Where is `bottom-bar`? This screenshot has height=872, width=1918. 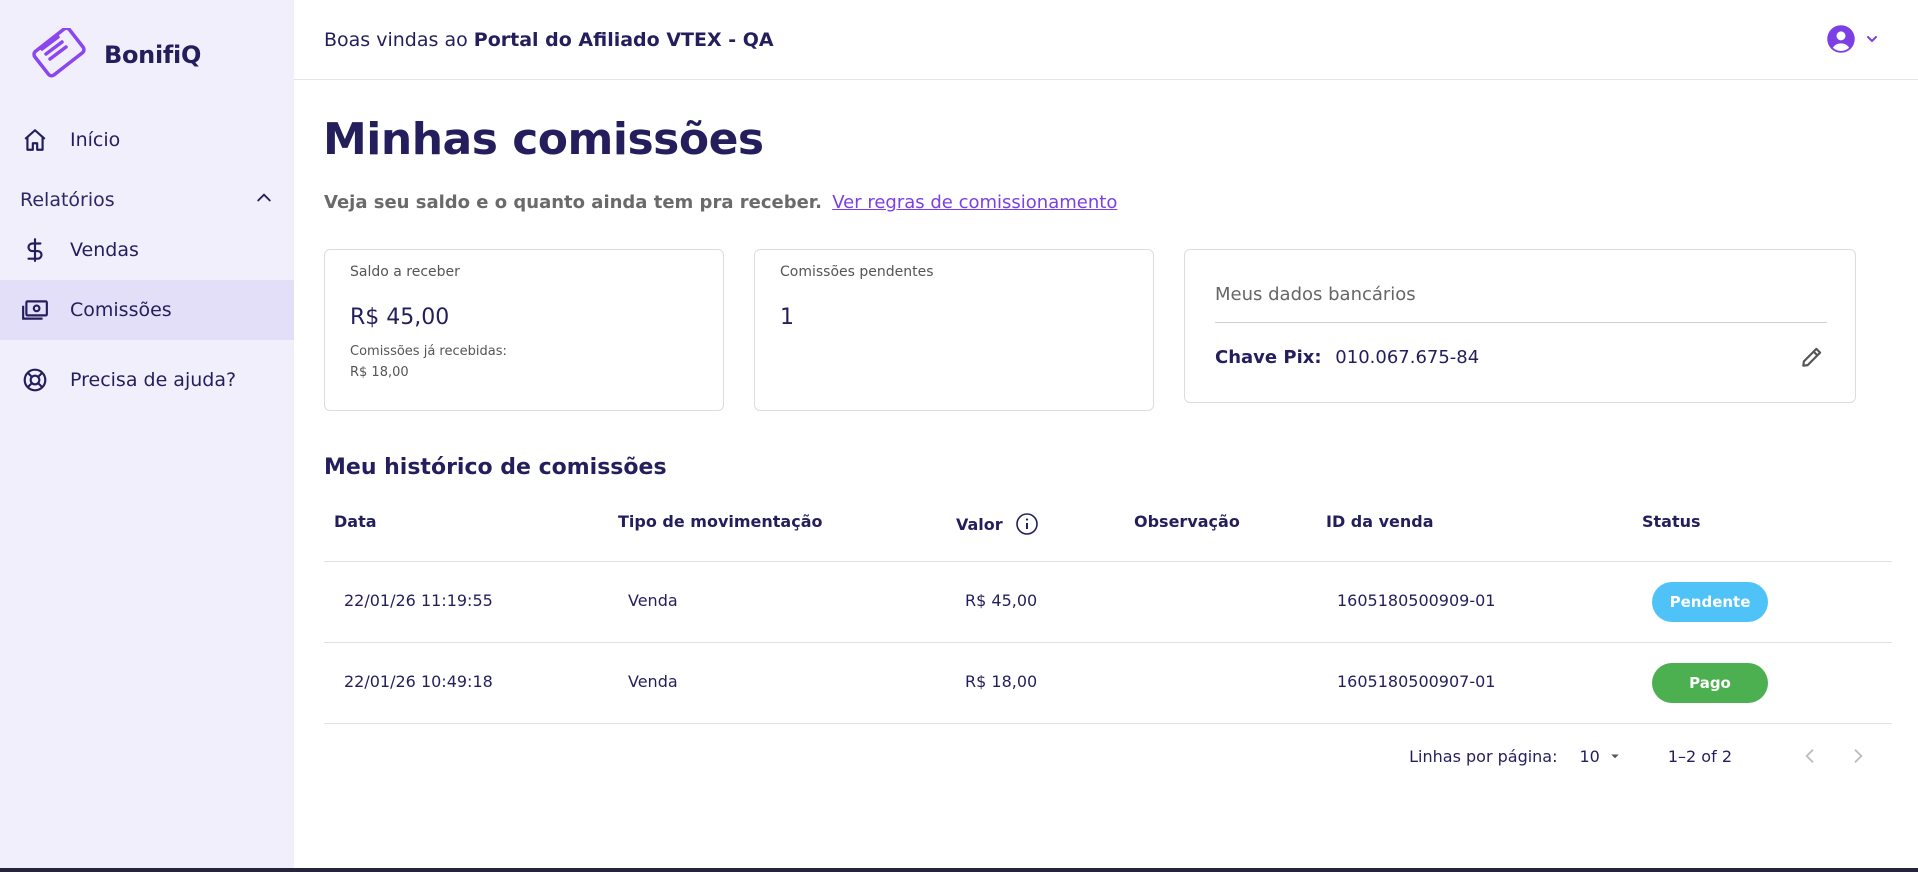
bottom-bar is located at coordinates (959, 870).